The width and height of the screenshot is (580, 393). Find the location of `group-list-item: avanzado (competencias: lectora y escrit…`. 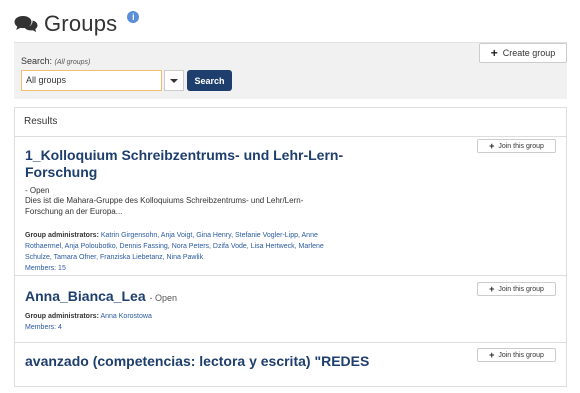

group-list-item: avanzado (competencias: lectora y escrit… is located at coordinates (290, 368).